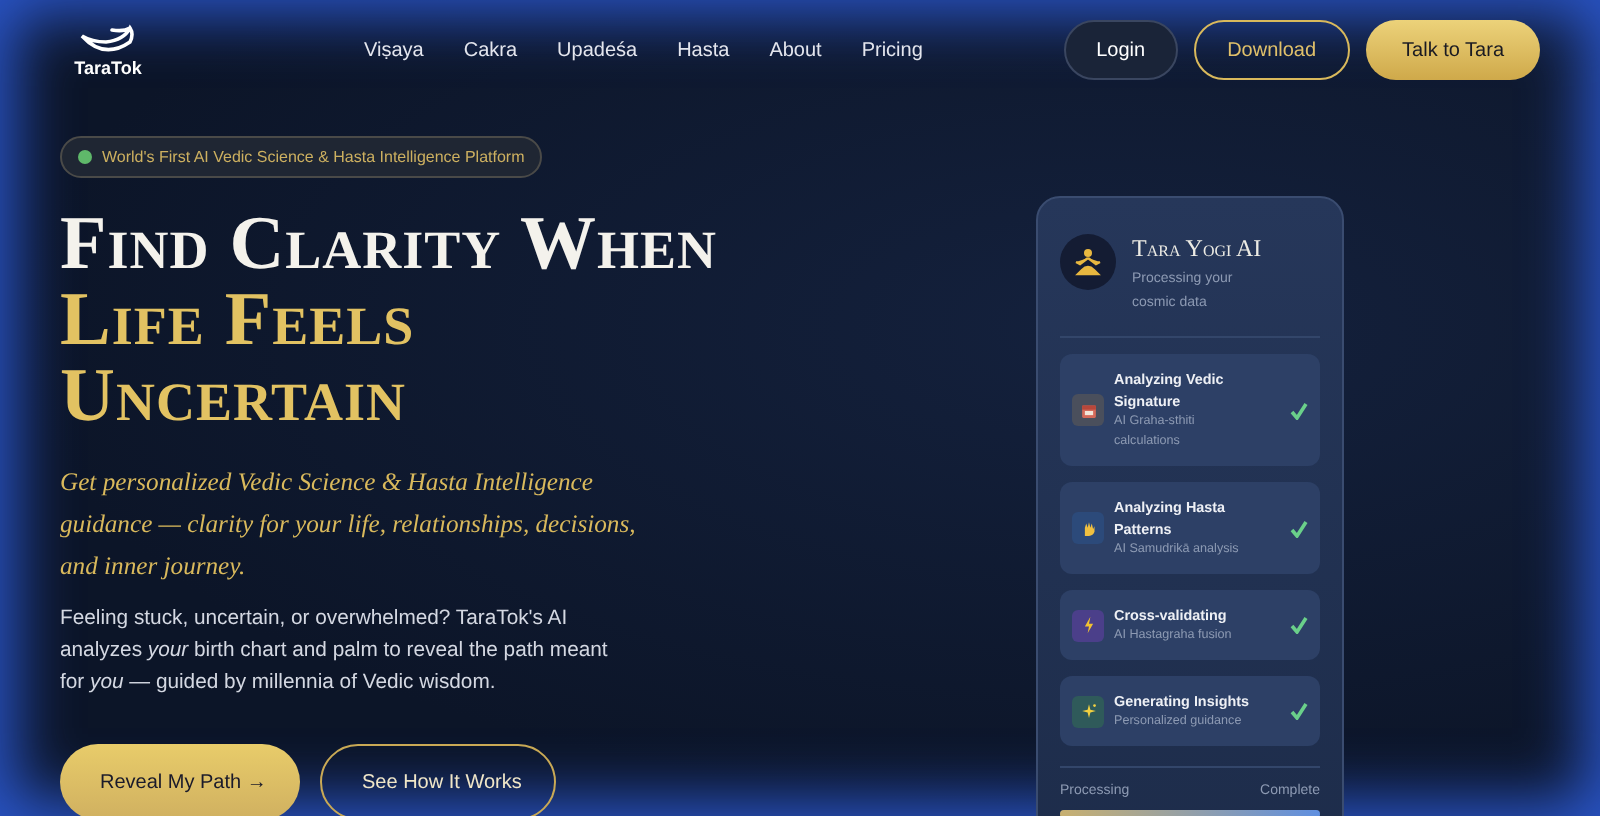 Image resolution: width=1600 pixels, height=816 pixels. What do you see at coordinates (349, 525) in the screenshot?
I see `hero-subtitle: Get personalized Vedic Science & Hasta Intelligence guidance — clarity for your life, relationships, decisions, and inner journey.` at bounding box center [349, 525].